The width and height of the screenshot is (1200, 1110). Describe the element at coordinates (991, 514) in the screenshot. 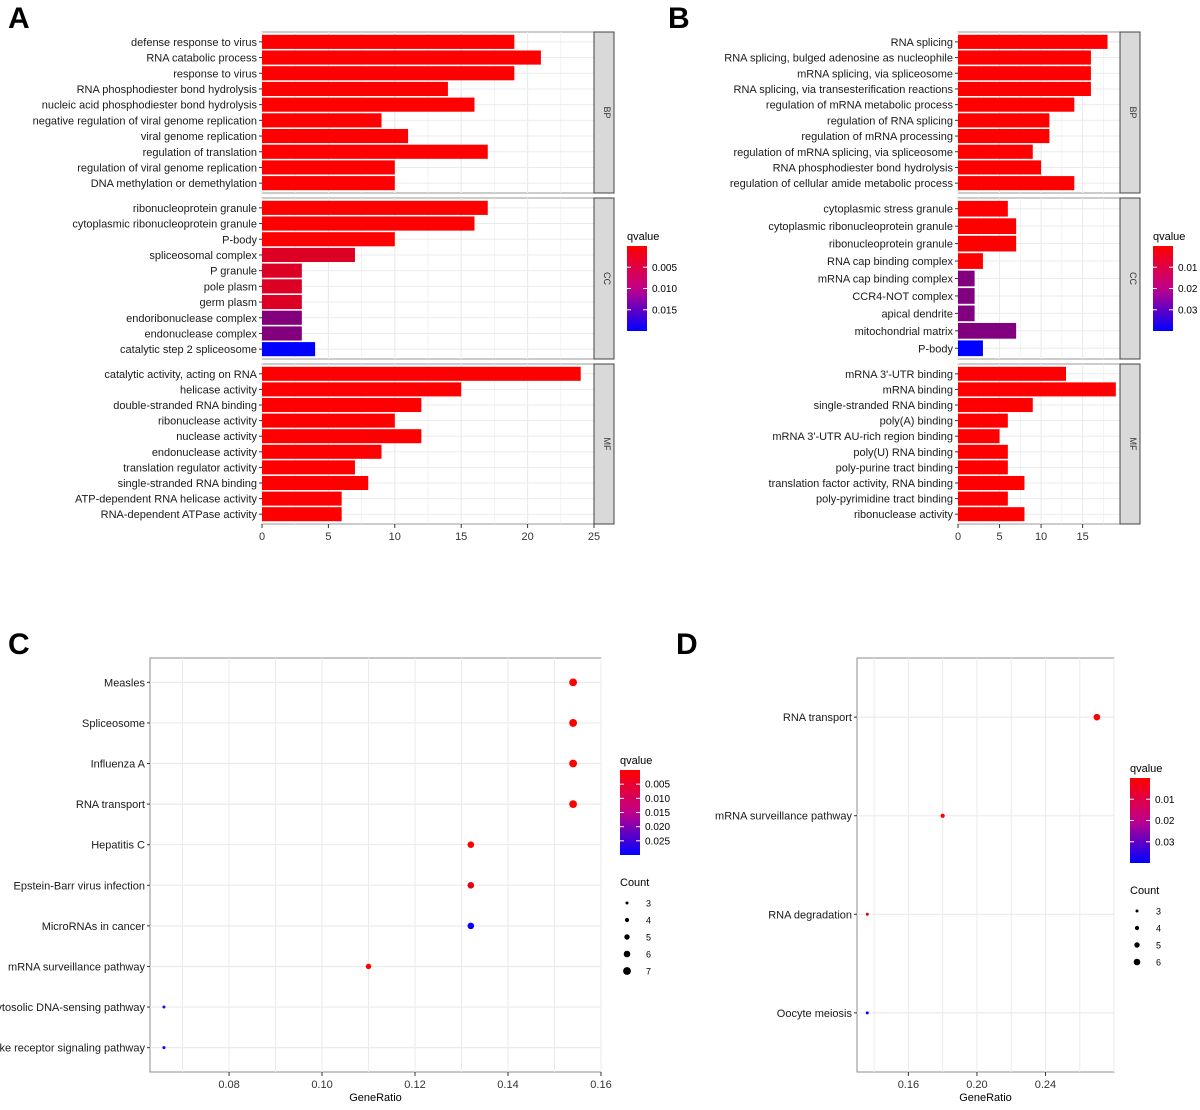

I see `bar-ribonuclease-activity` at that location.